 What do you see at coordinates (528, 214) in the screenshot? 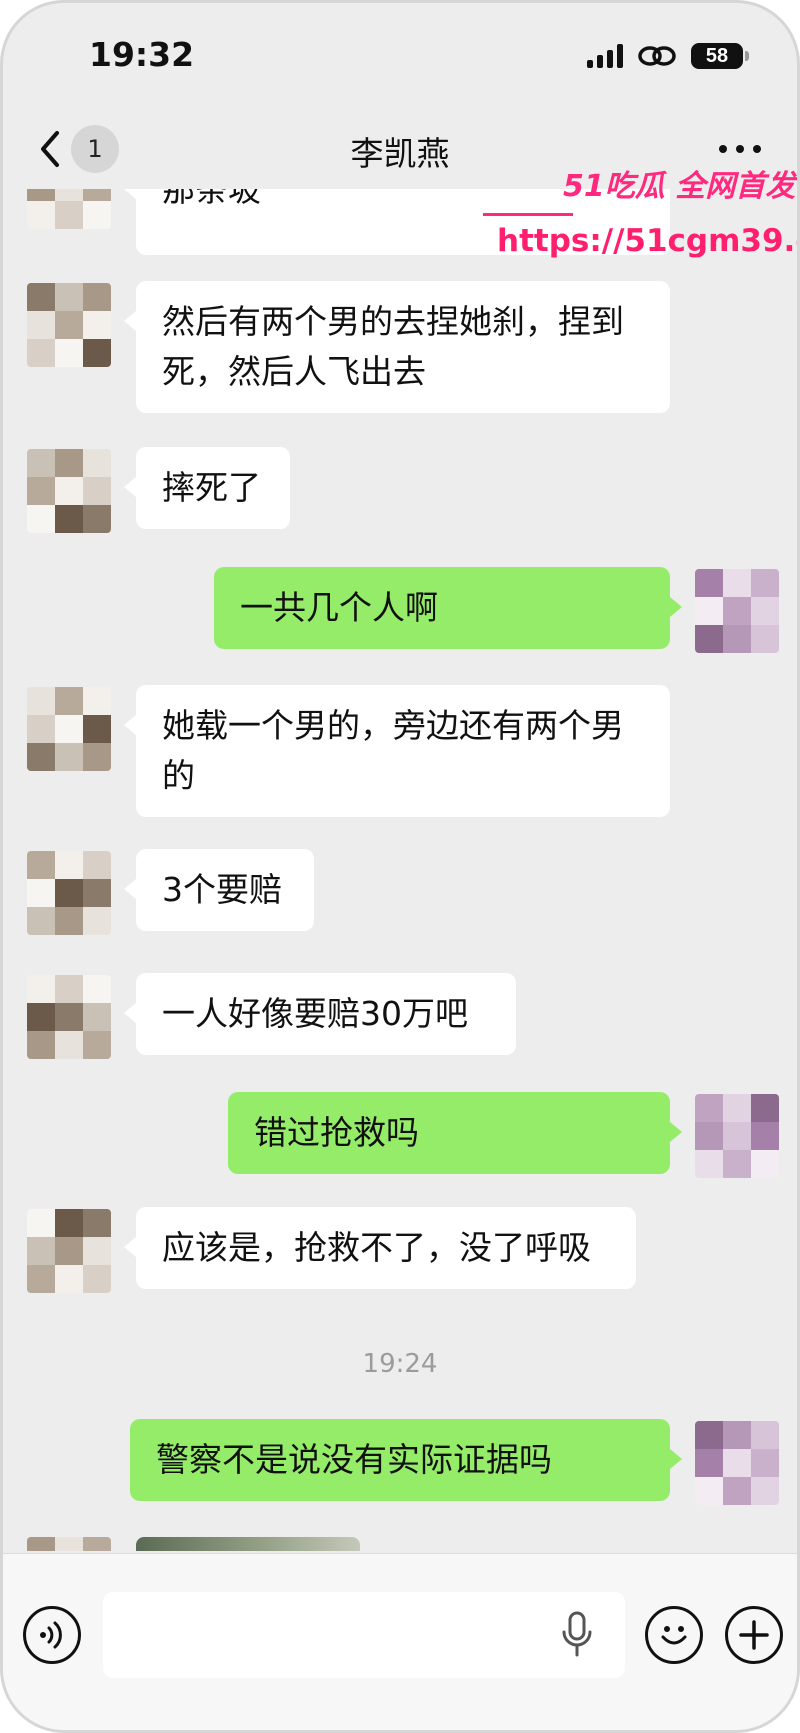
I see `watermark-line` at bounding box center [528, 214].